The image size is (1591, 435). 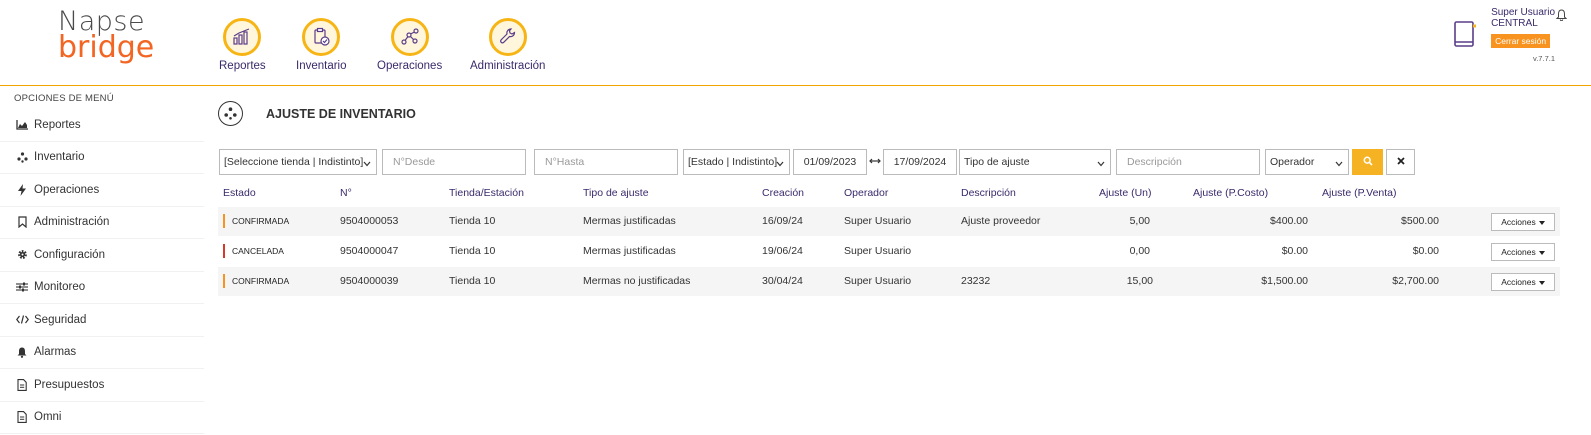 What do you see at coordinates (239, 193) in the screenshot?
I see `column-header: Estado` at bounding box center [239, 193].